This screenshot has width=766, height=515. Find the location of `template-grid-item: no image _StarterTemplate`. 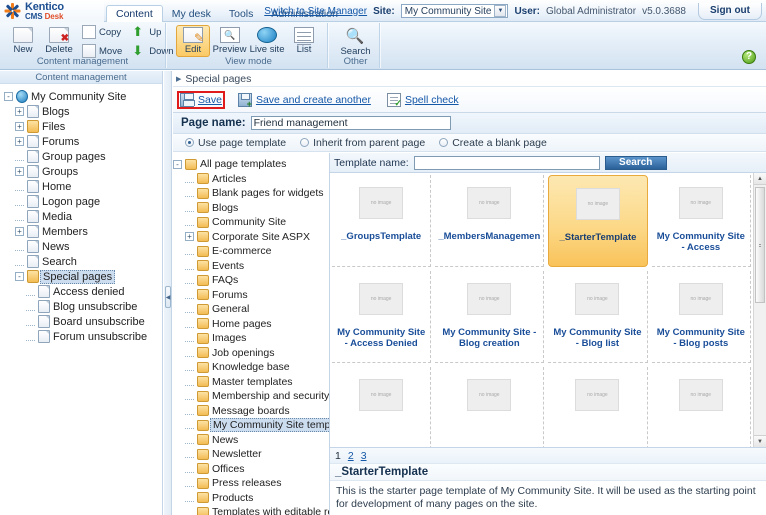

template-grid-item: no image _StarterTemplate is located at coordinates (598, 221).